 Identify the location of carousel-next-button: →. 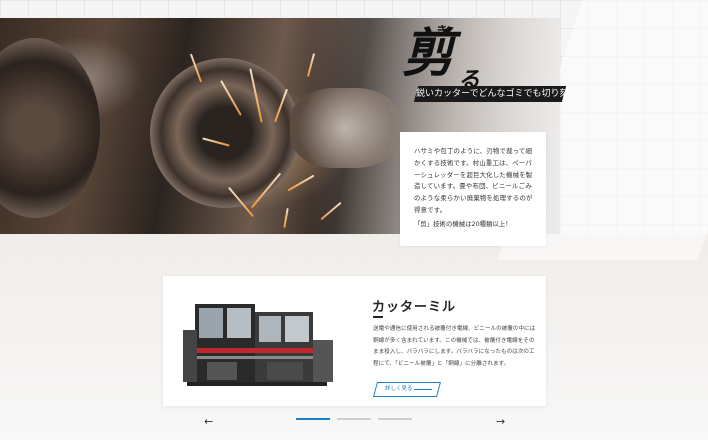
(500, 421).